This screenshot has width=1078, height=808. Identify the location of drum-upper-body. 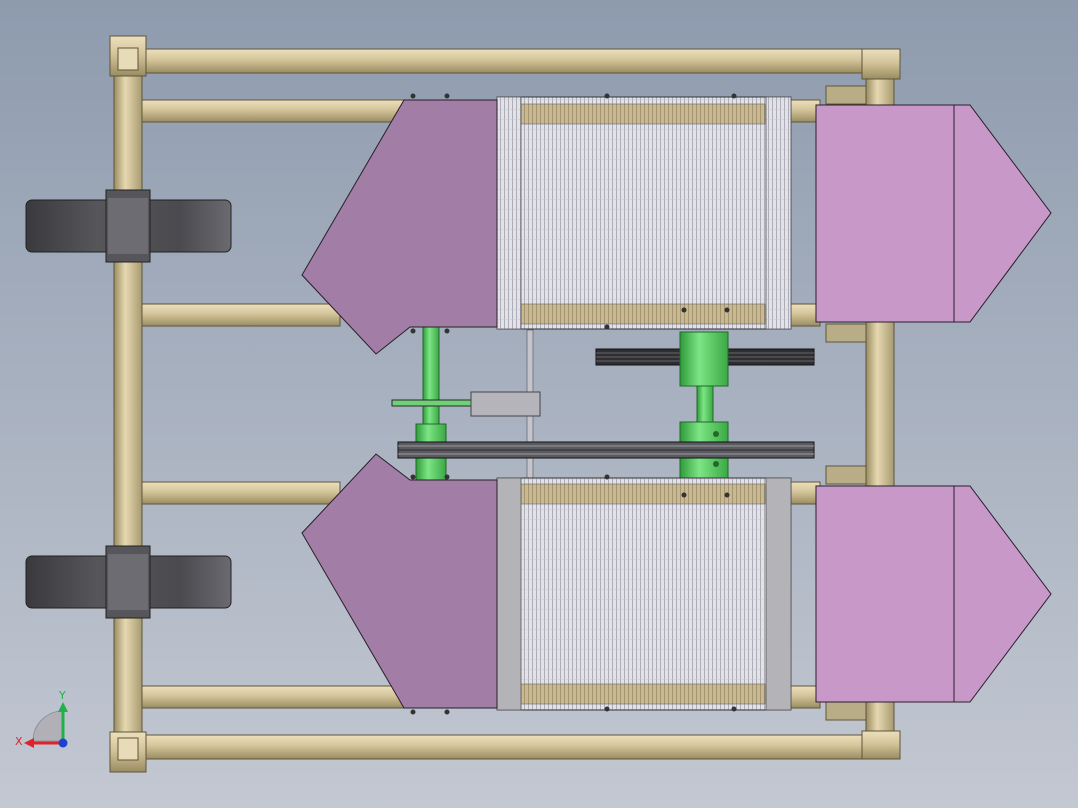
(644, 213).